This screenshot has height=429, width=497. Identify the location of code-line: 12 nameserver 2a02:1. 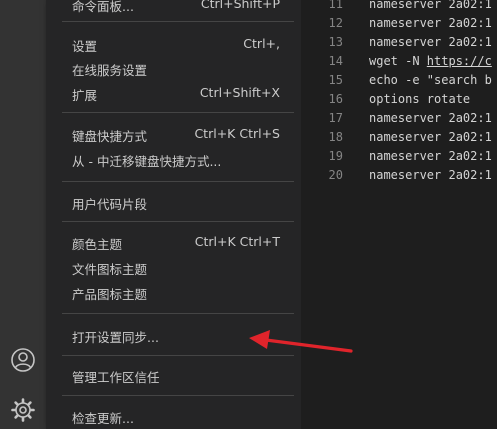
(399, 25).